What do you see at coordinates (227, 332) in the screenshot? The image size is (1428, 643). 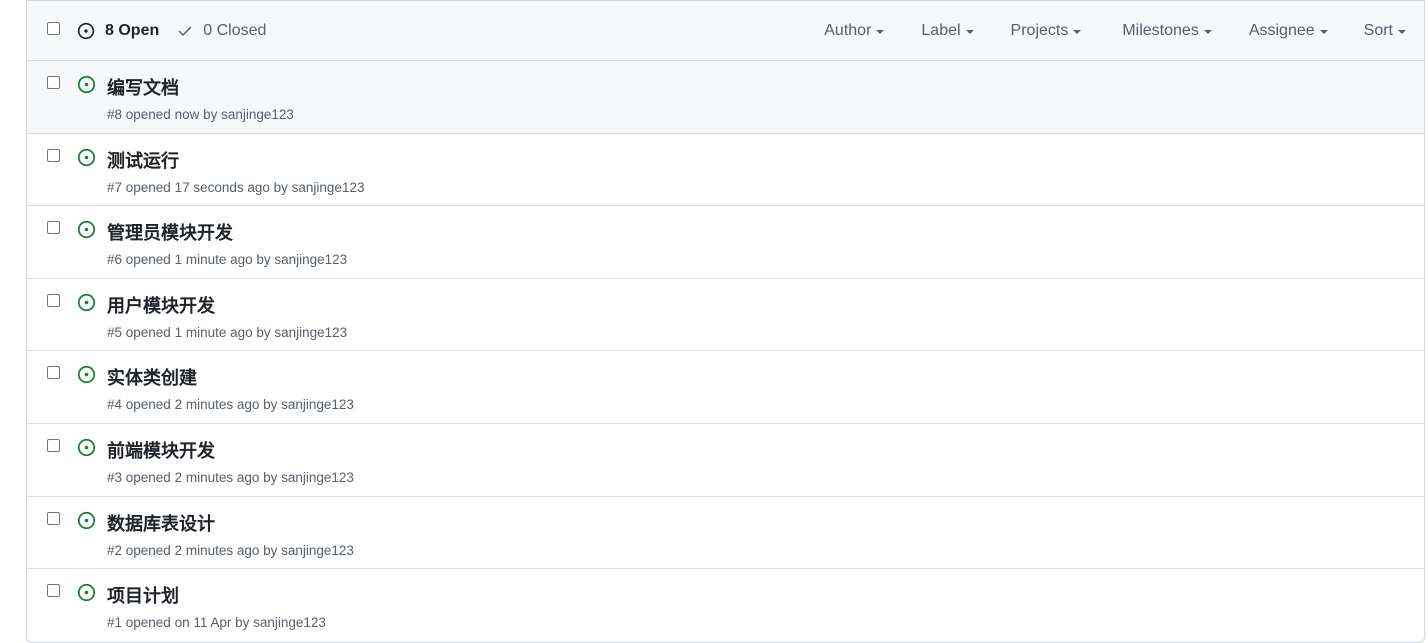 I see `issue-meta: #5 opened 1 minute ago by sanjinge123` at bounding box center [227, 332].